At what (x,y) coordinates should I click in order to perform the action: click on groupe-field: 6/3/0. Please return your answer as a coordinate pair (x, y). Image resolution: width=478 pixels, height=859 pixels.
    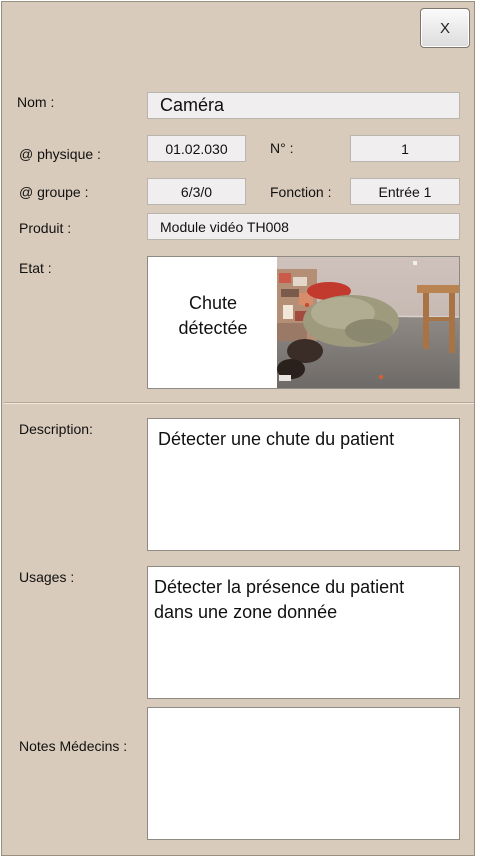
    Looking at the image, I should click on (196, 191).